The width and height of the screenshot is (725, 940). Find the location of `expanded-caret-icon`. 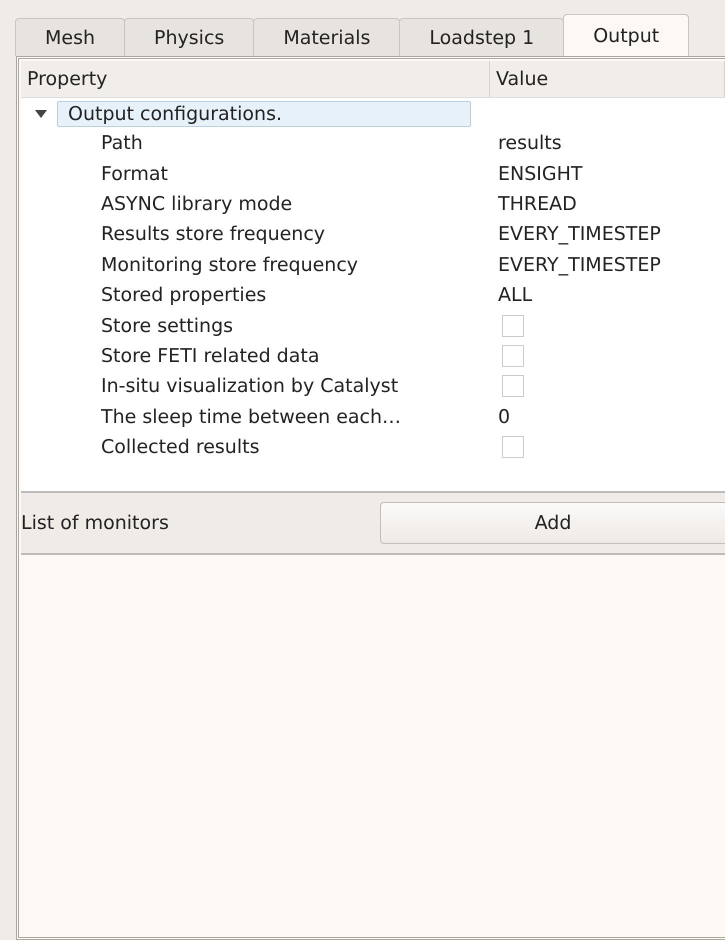

expanded-caret-icon is located at coordinates (41, 114).